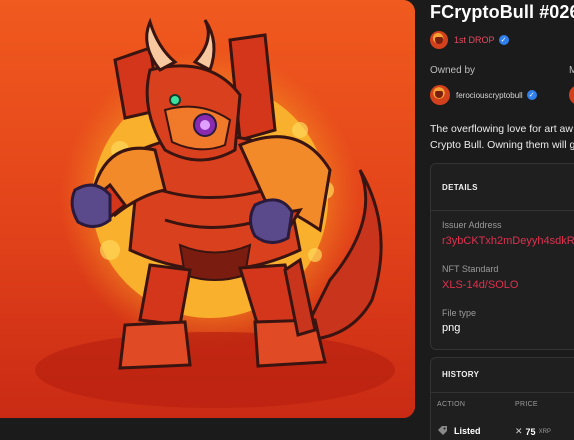 This screenshot has width=574, height=440. I want to click on details-title: DETAILS, so click(460, 187).